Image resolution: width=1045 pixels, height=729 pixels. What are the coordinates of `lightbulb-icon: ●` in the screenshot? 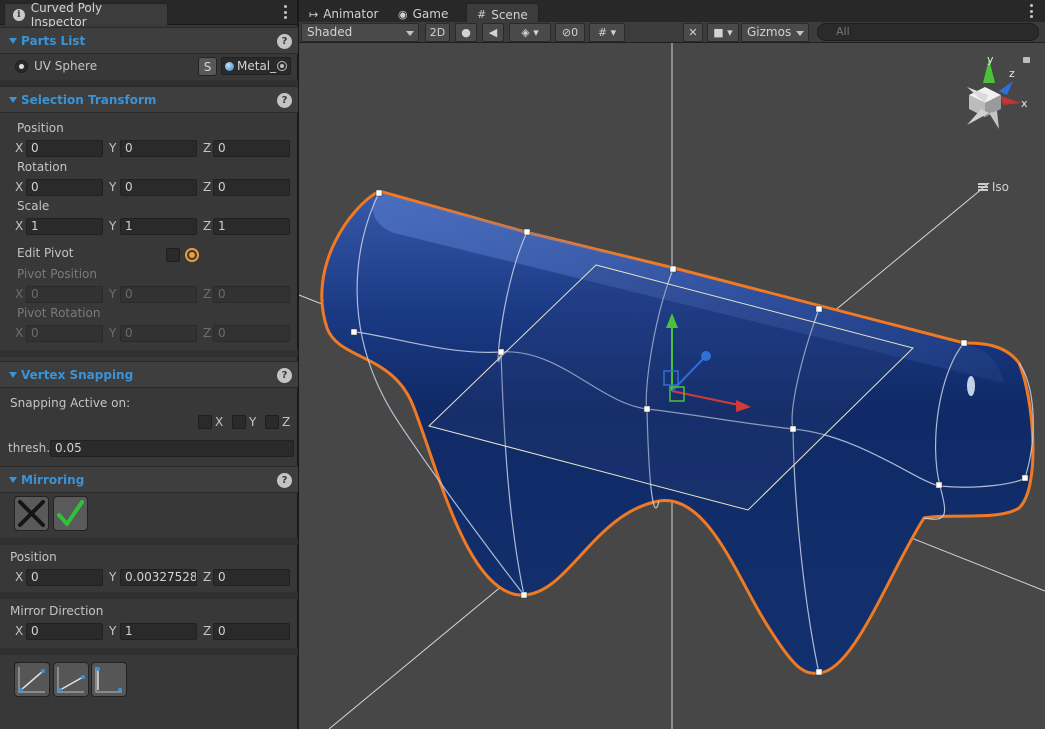 It's located at (466, 32).